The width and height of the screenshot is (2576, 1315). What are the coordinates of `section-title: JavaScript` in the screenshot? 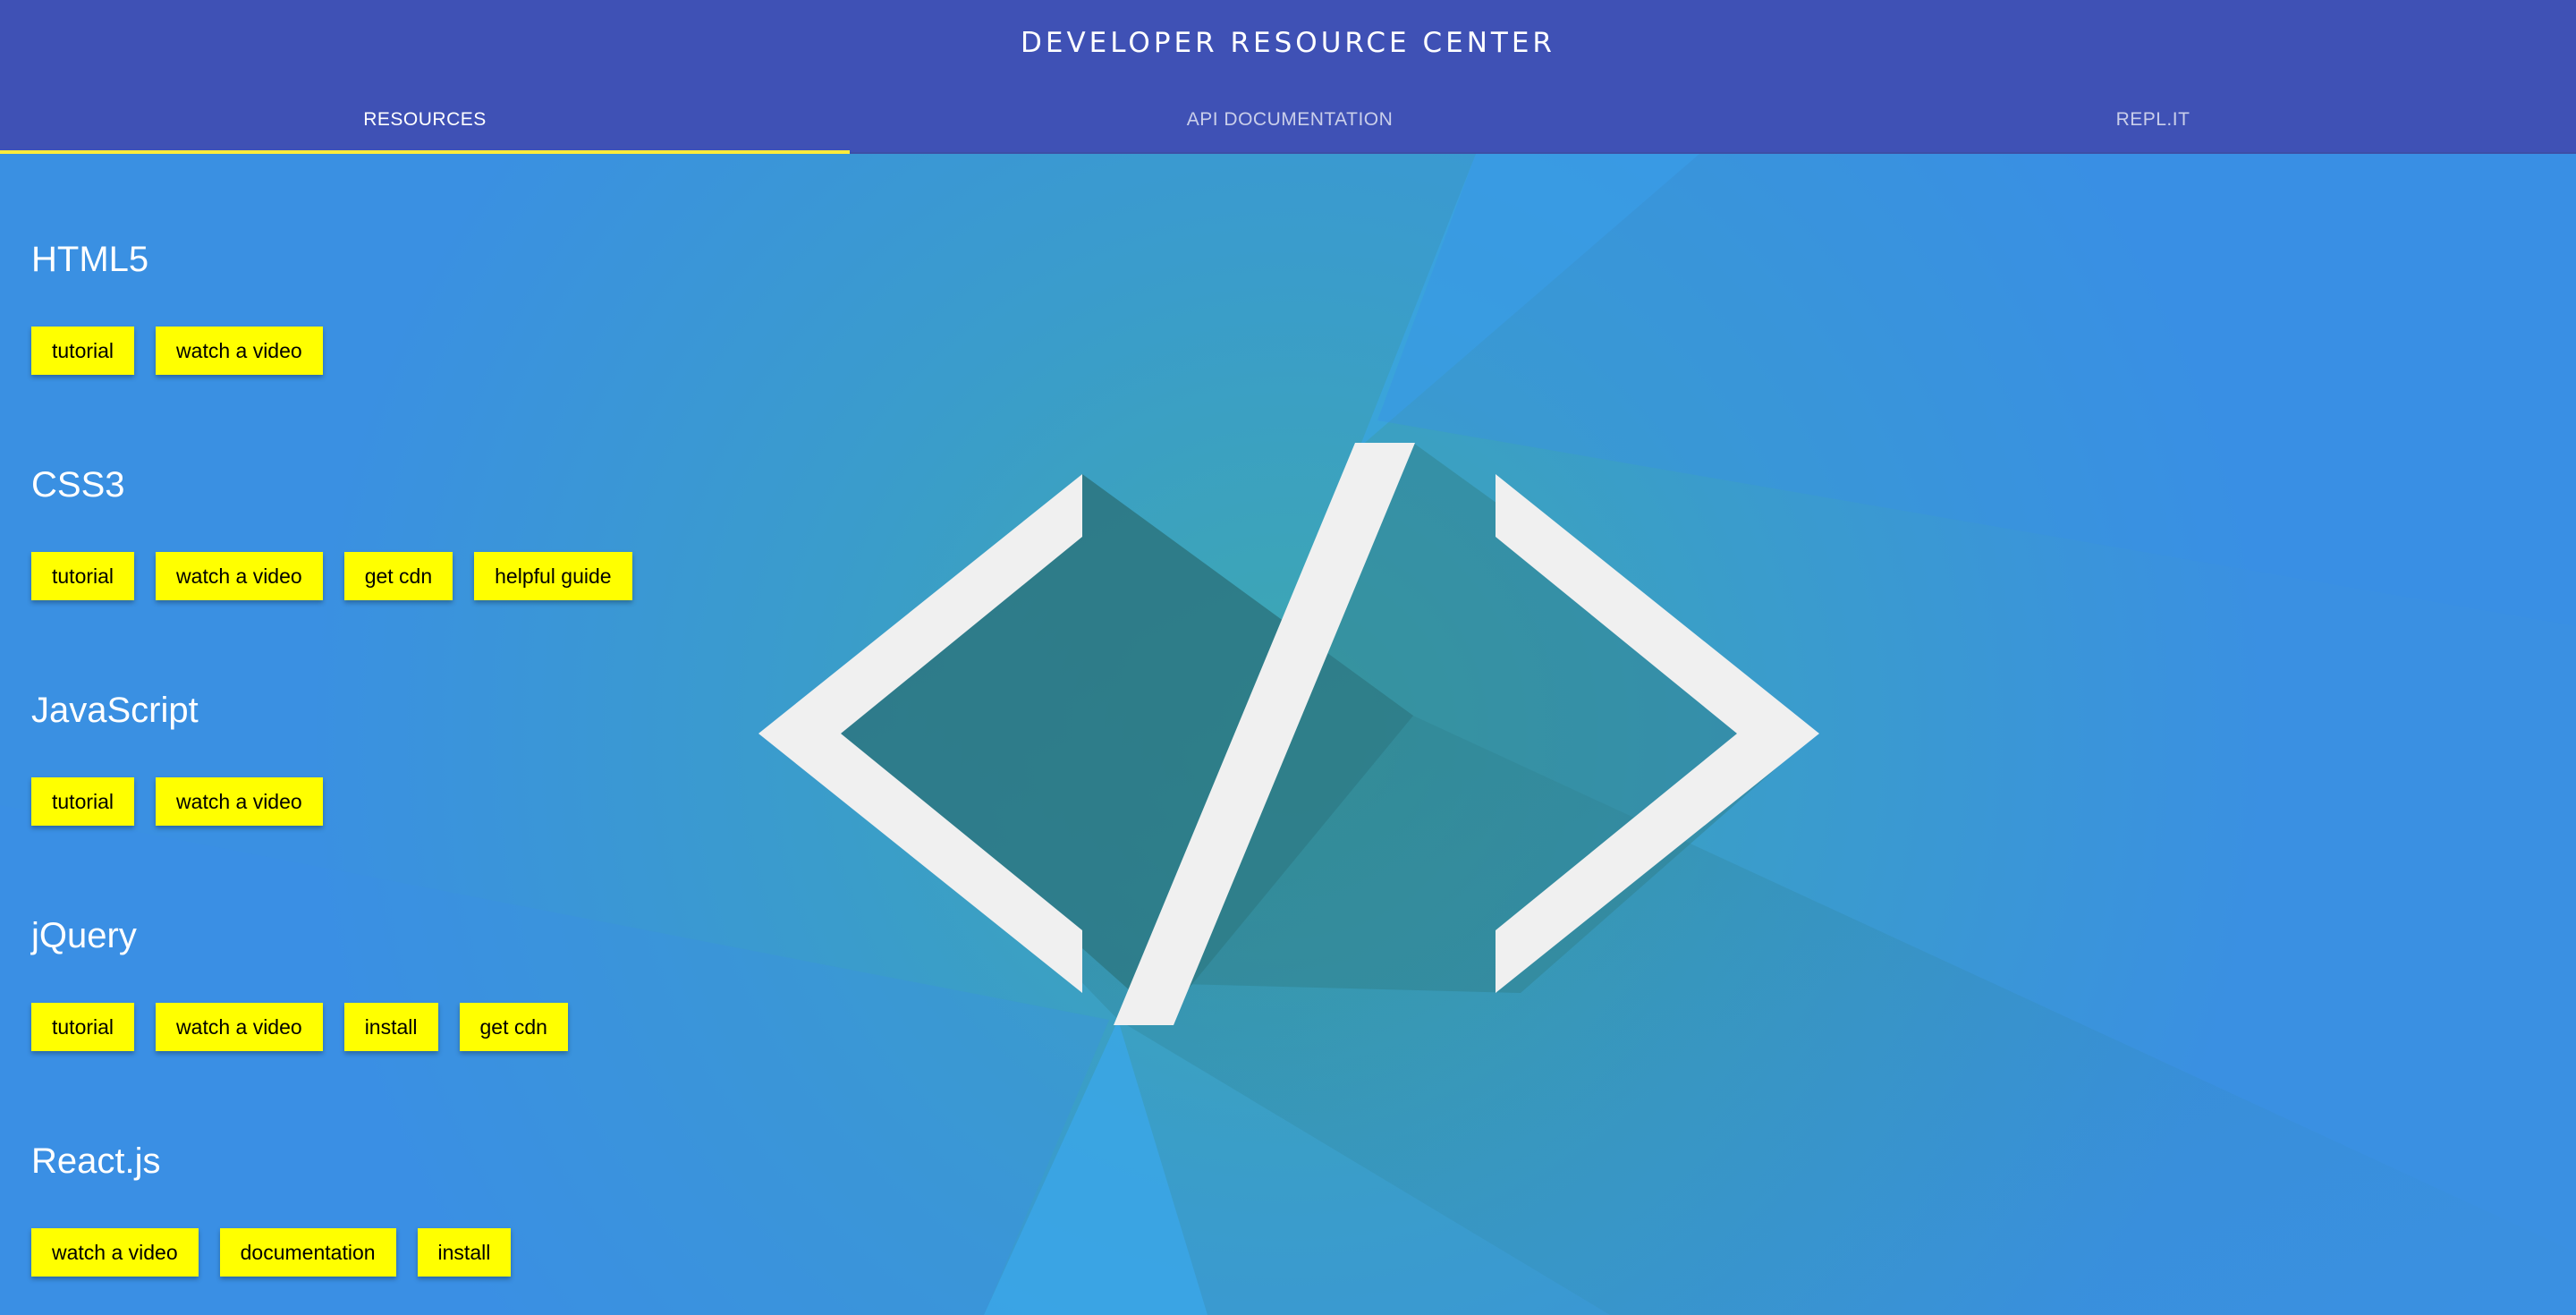 It's located at (115, 710).